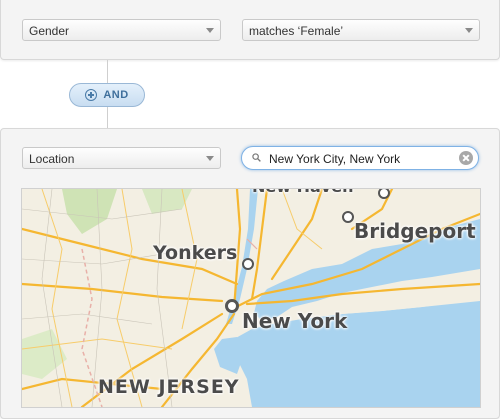  Describe the element at coordinates (232, 306) in the screenshot. I see `city-marker-new-york` at that location.